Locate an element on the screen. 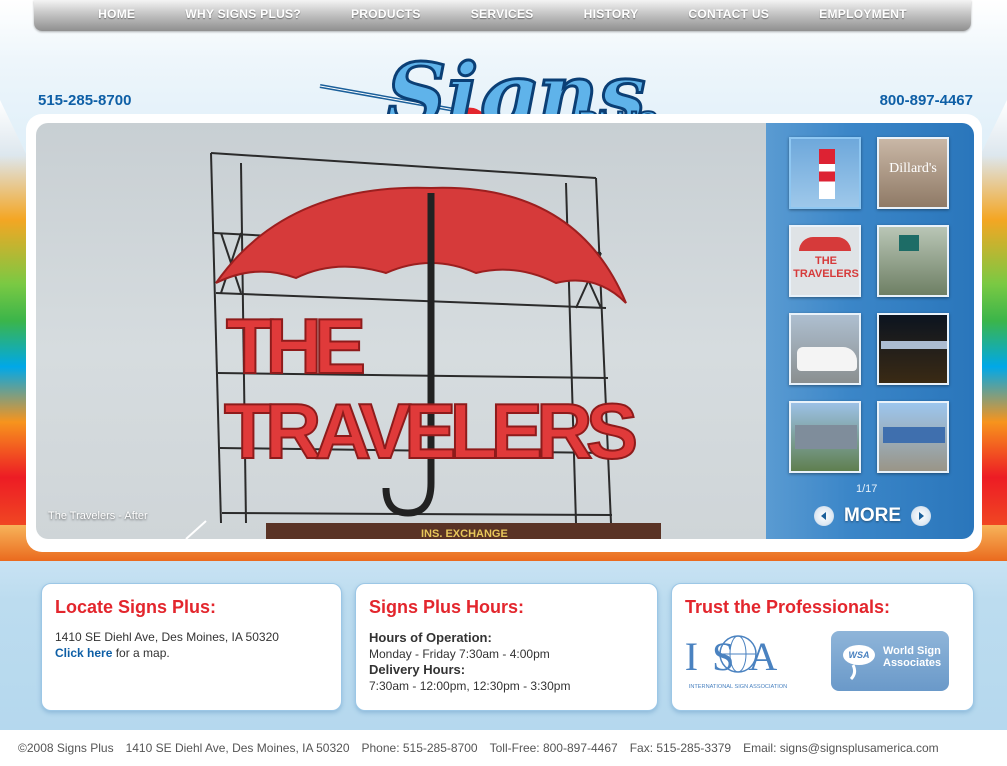  svg-text: ISA is located at coordinates (738, 656).